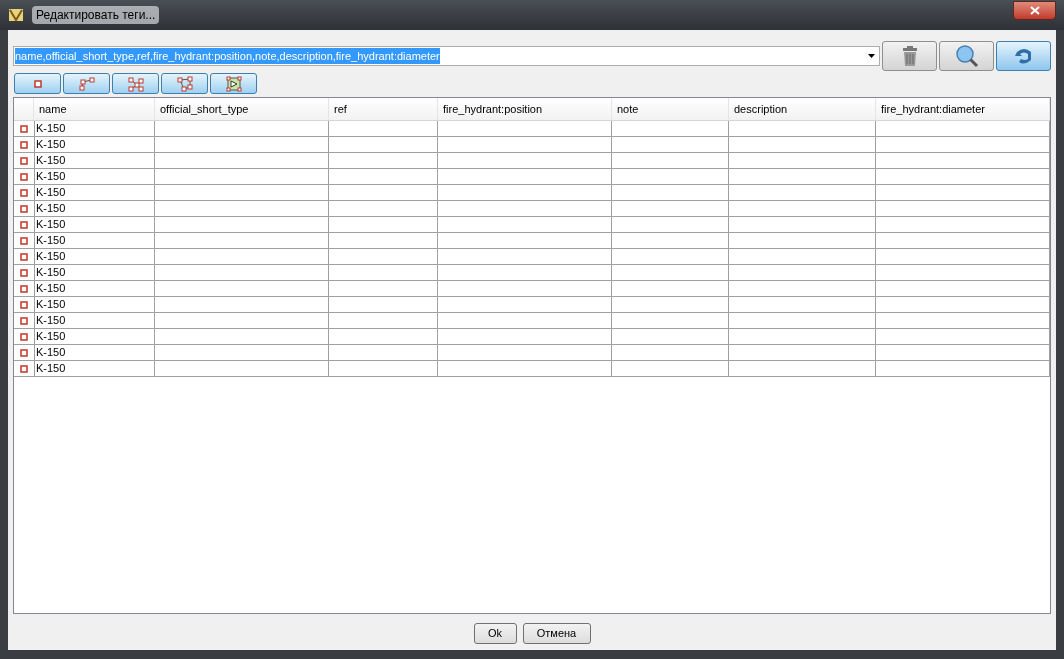 The height and width of the screenshot is (659, 1064). Describe the element at coordinates (16, 15) in the screenshot. I see `app-logo-icon` at that location.